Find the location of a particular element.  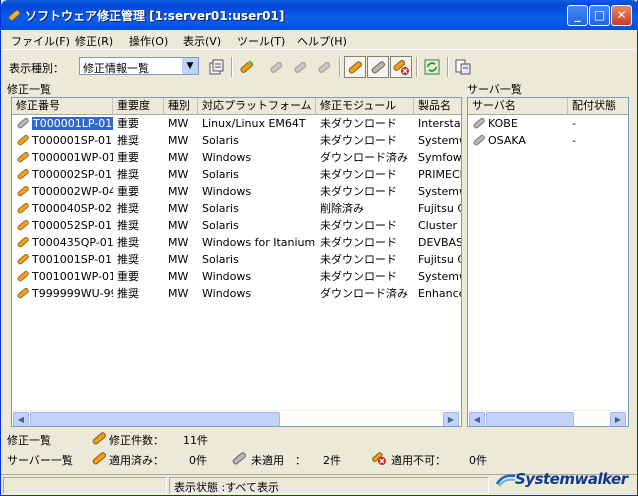

menu-view: 表示(V) is located at coordinates (202, 41).